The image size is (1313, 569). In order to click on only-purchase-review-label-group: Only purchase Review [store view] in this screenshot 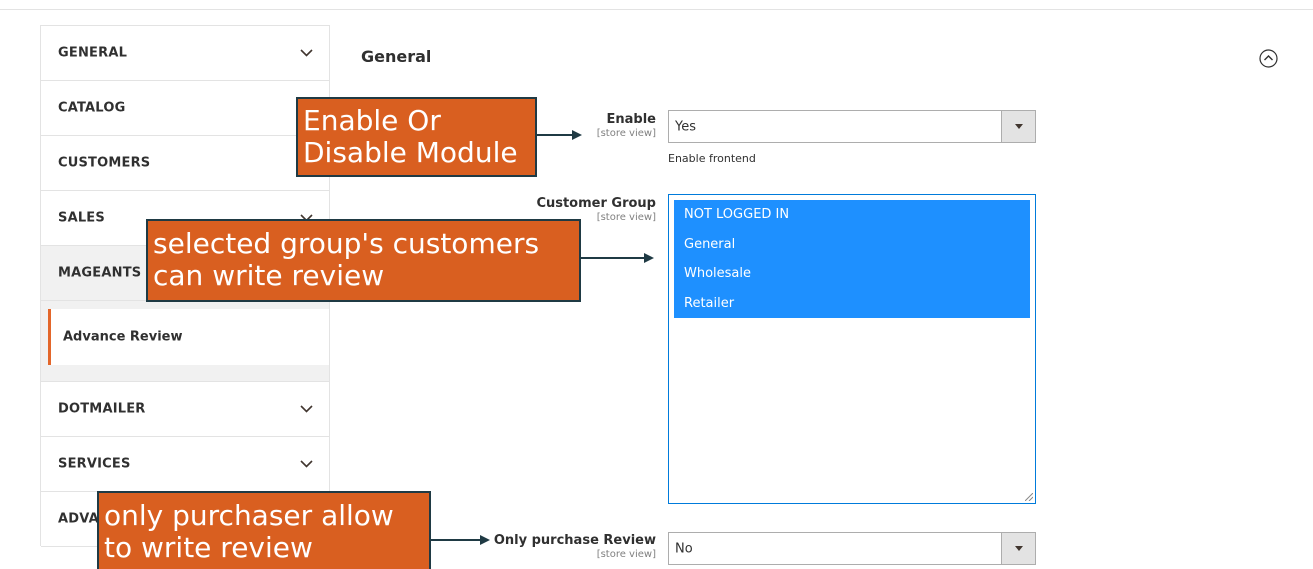, I will do `click(575, 546)`.